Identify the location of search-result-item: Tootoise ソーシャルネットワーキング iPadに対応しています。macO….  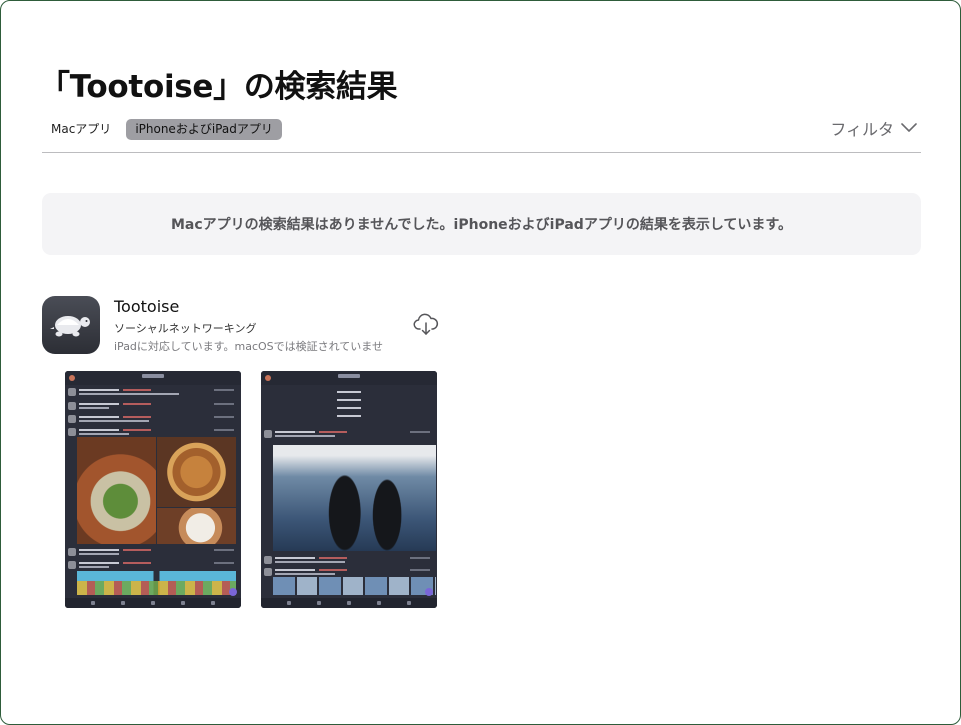
(252, 326).